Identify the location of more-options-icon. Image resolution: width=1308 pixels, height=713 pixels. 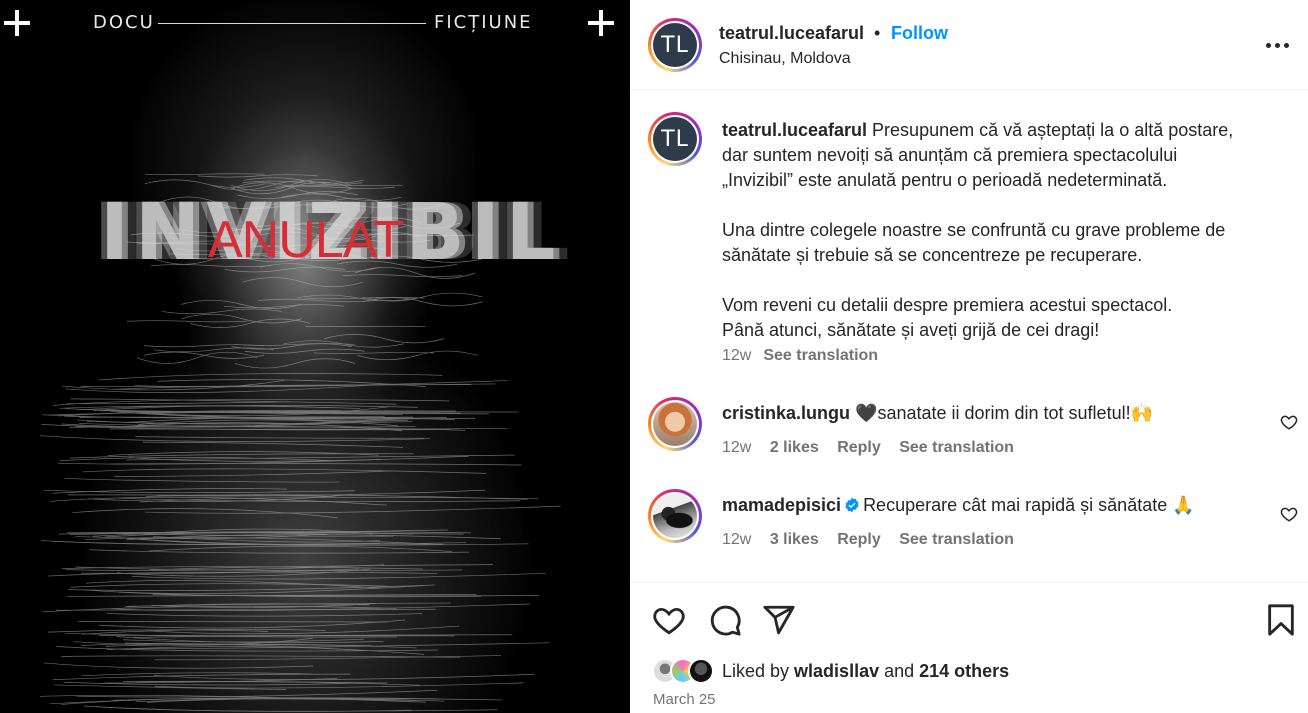
(1278, 45).